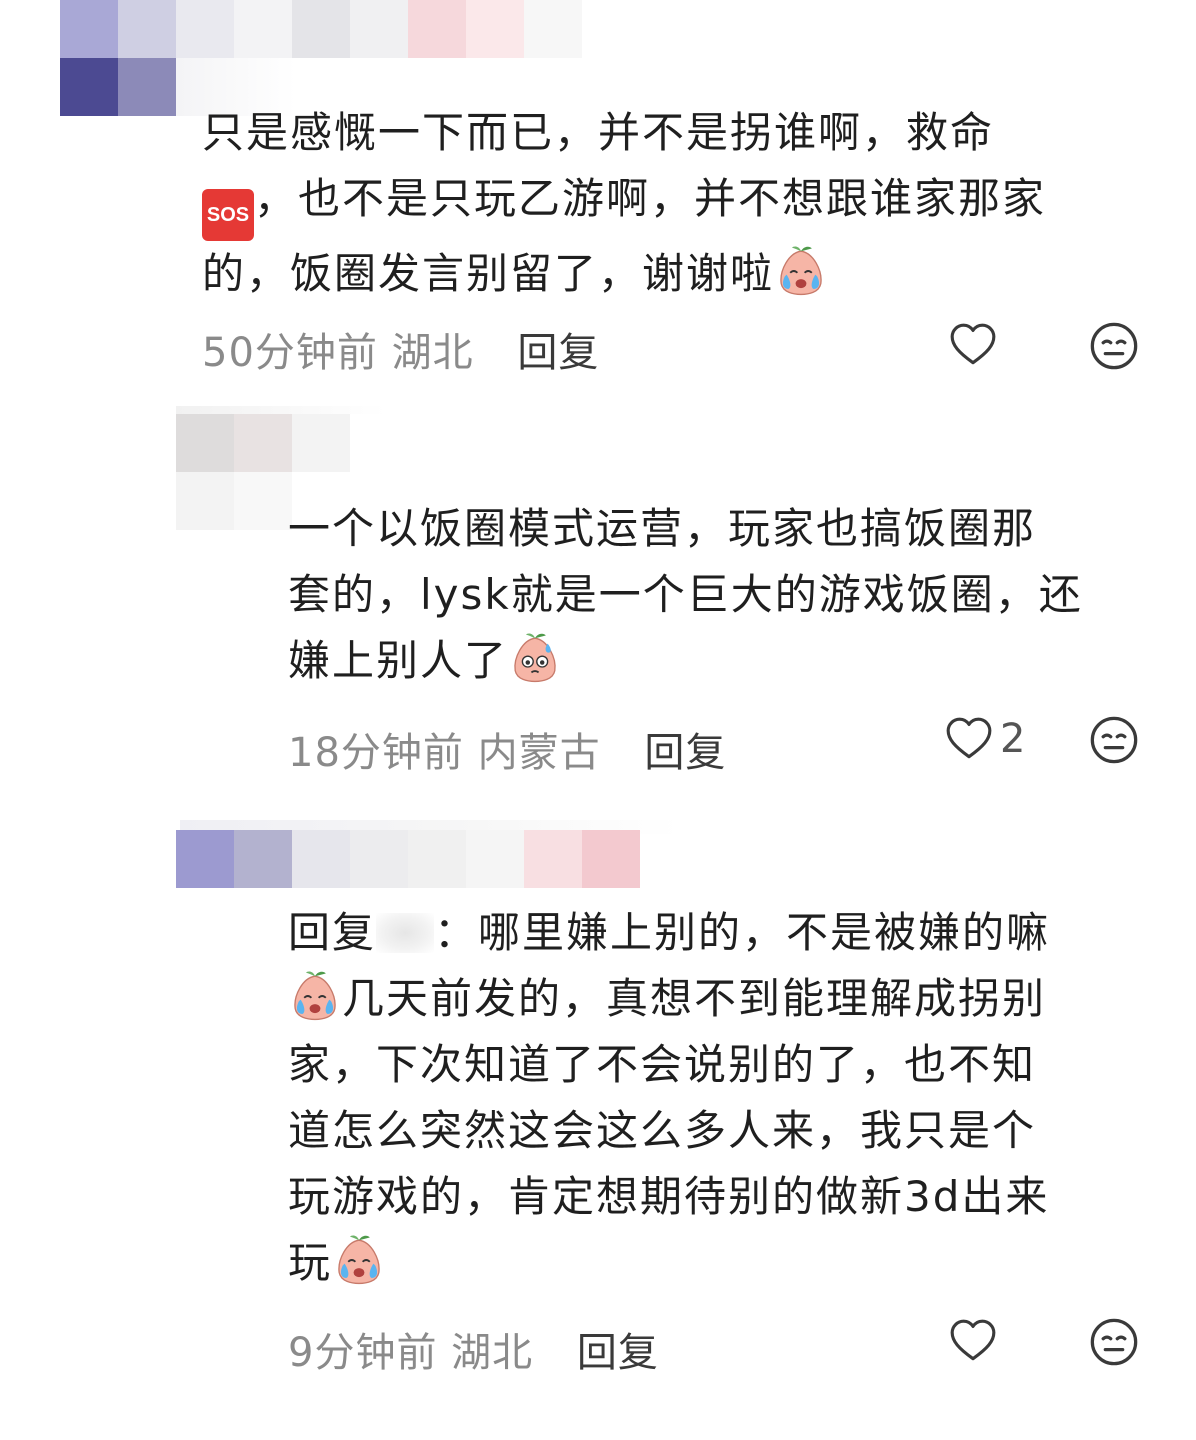 This screenshot has width=1196, height=1440. I want to click on comment-time: 50分钟前, so click(290, 353).